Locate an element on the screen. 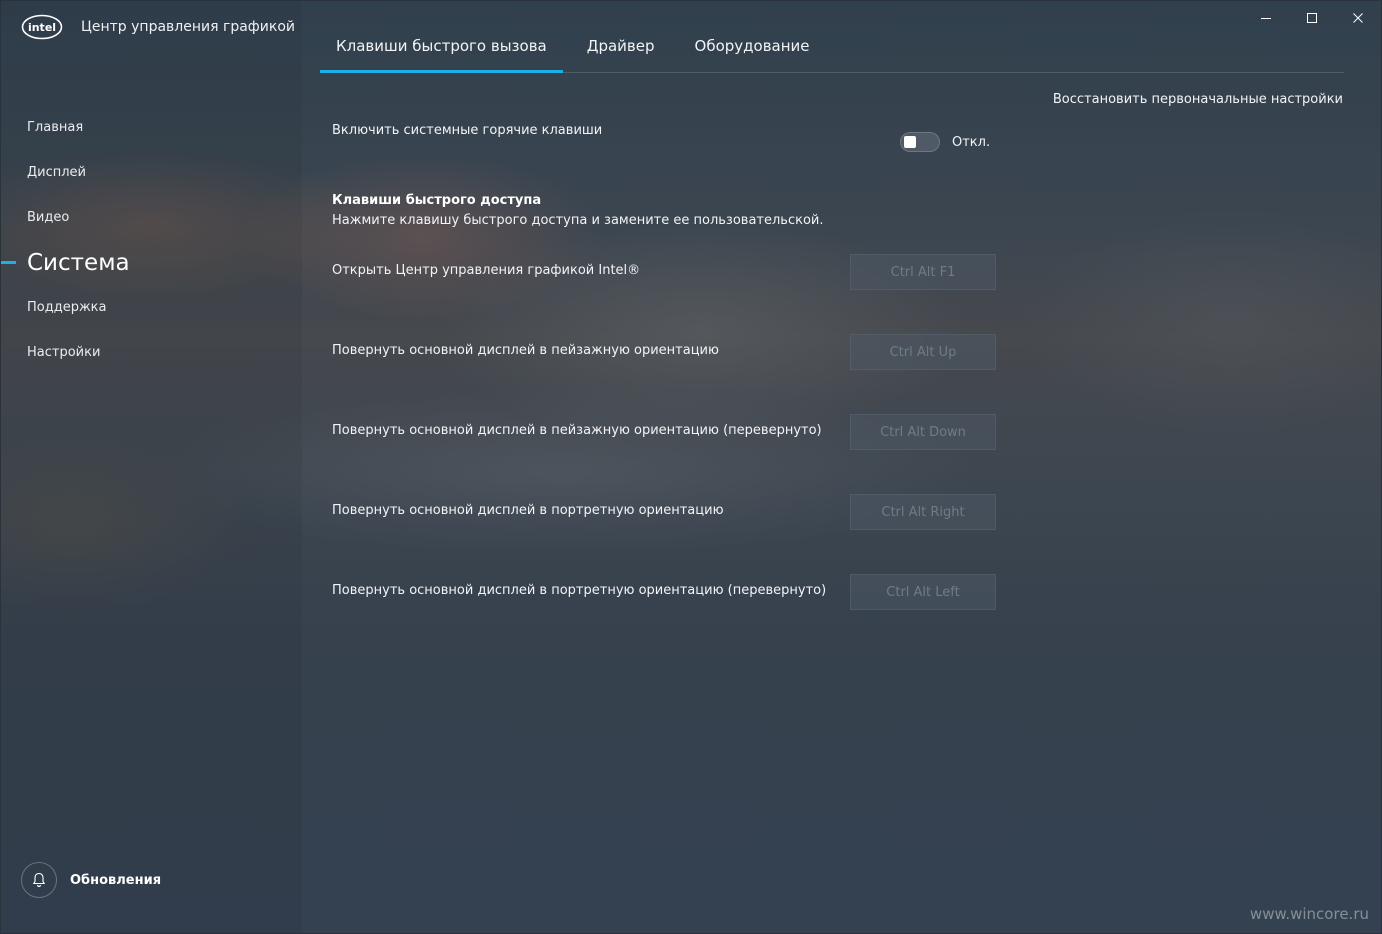  sidebar-item-support: Поддержка is located at coordinates (151, 307).